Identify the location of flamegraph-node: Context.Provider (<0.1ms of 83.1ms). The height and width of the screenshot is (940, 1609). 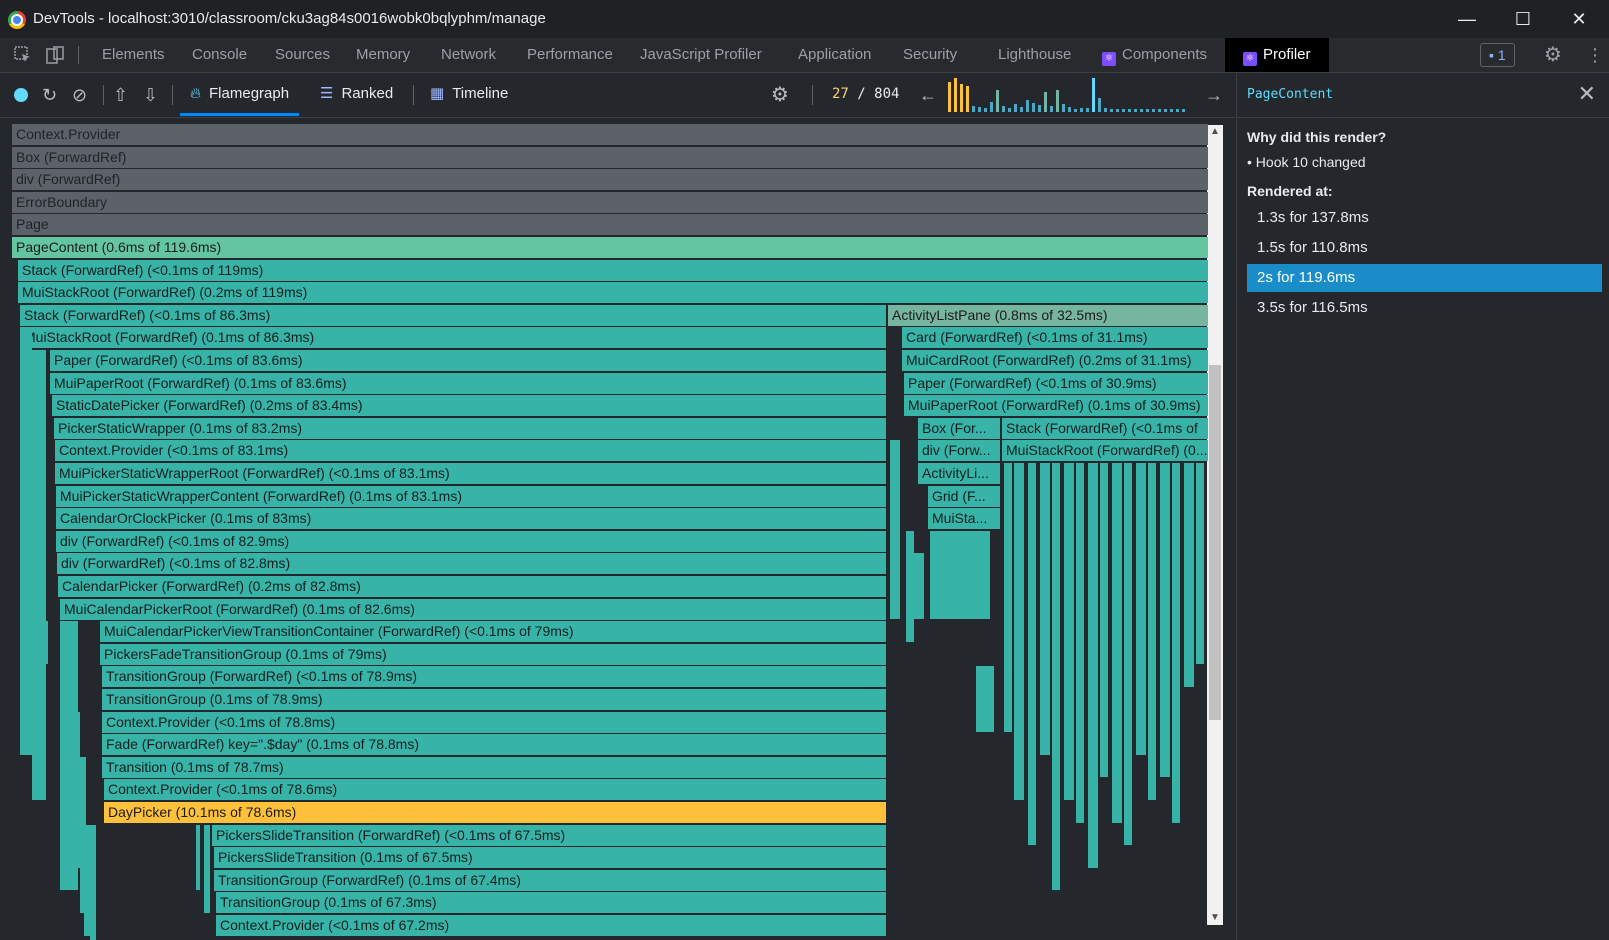
(470, 451).